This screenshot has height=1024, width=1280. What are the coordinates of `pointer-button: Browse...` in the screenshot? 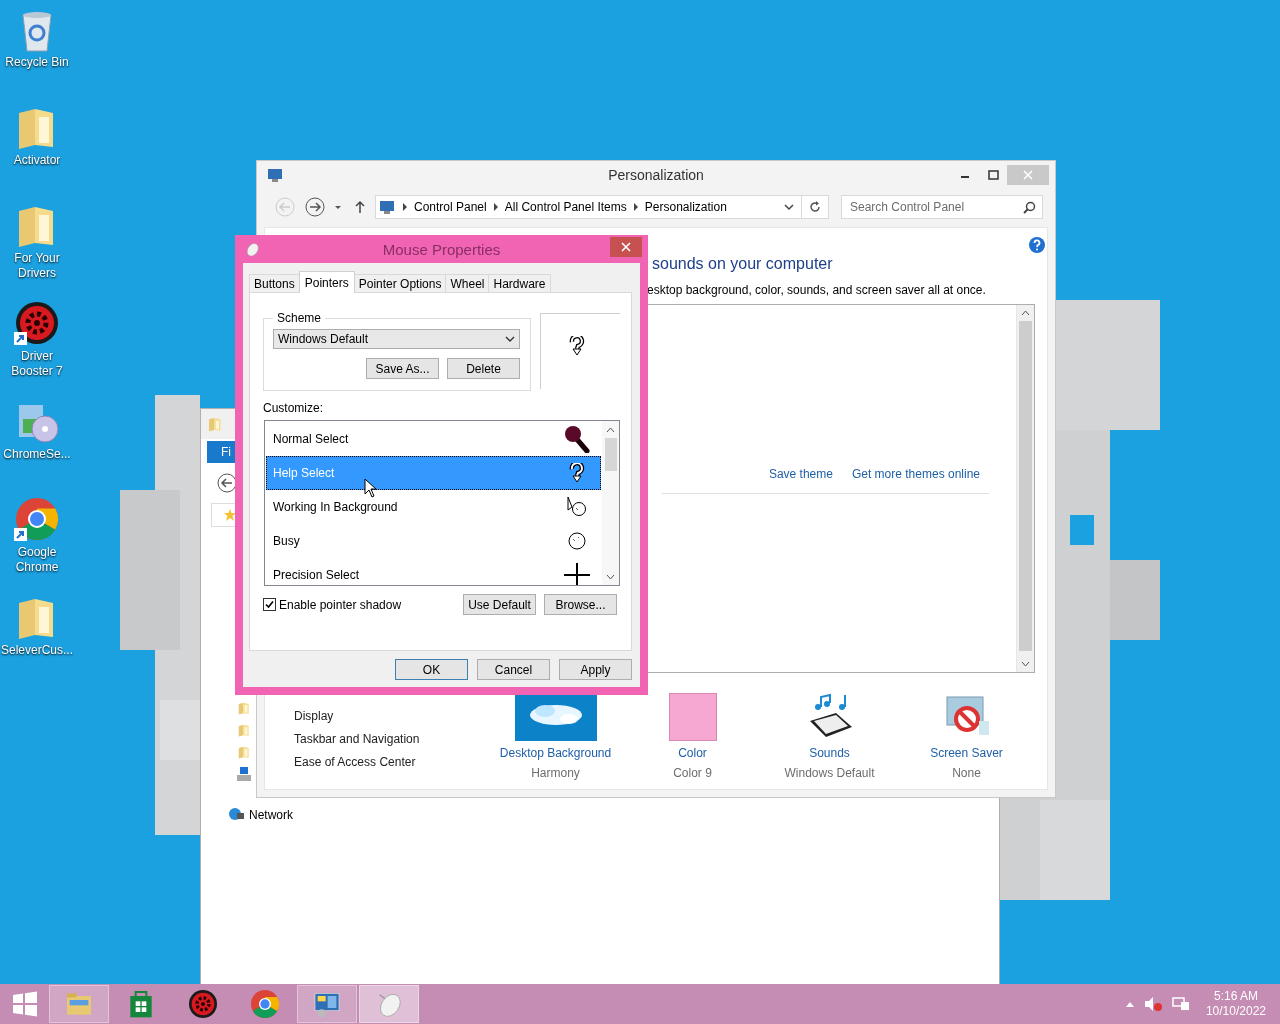 It's located at (580, 604).